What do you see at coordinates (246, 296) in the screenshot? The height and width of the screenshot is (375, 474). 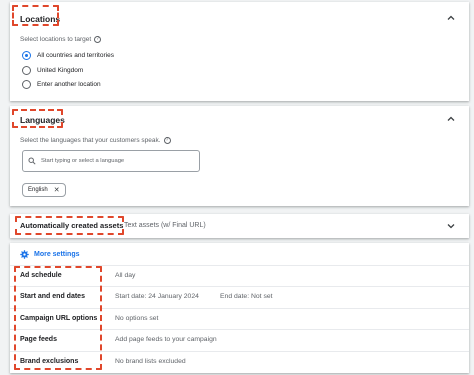 I see `row-value-end-date: End date: Not set` at bounding box center [246, 296].